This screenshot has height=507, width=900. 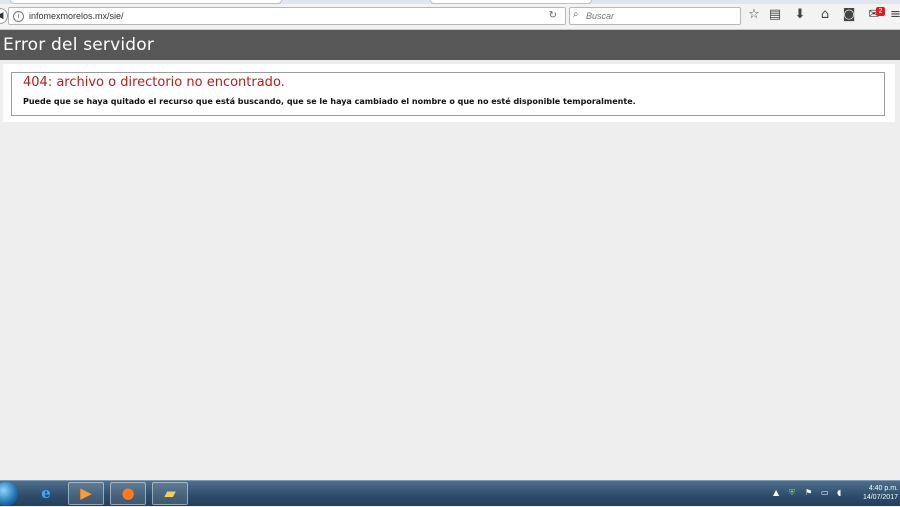 I want to click on tab-other, so click(x=511, y=2).